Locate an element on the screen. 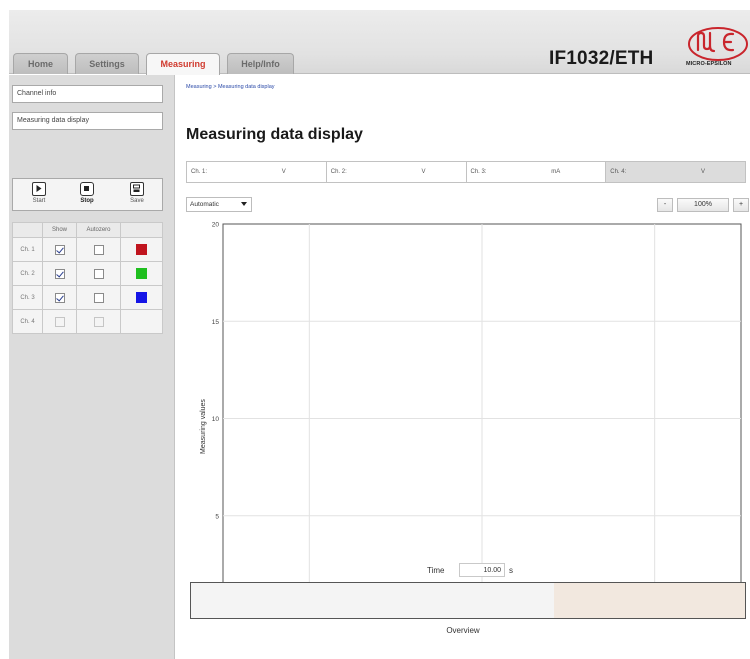  y-tick-label: 15 is located at coordinates (216, 322).